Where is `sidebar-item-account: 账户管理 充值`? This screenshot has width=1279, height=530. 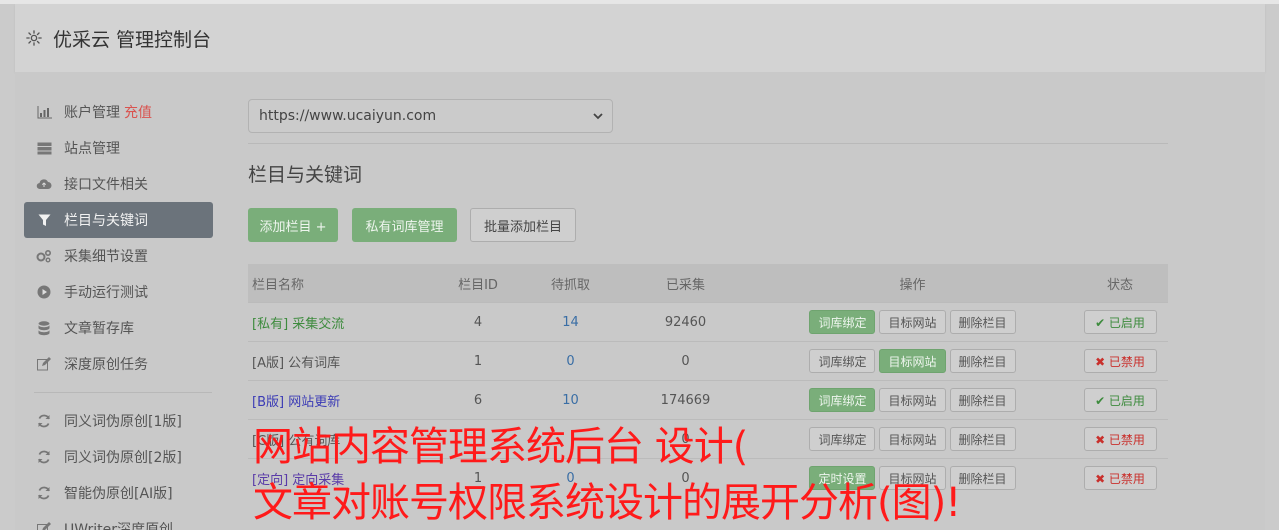 sidebar-item-account: 账户管理 充值 is located at coordinates (118, 112).